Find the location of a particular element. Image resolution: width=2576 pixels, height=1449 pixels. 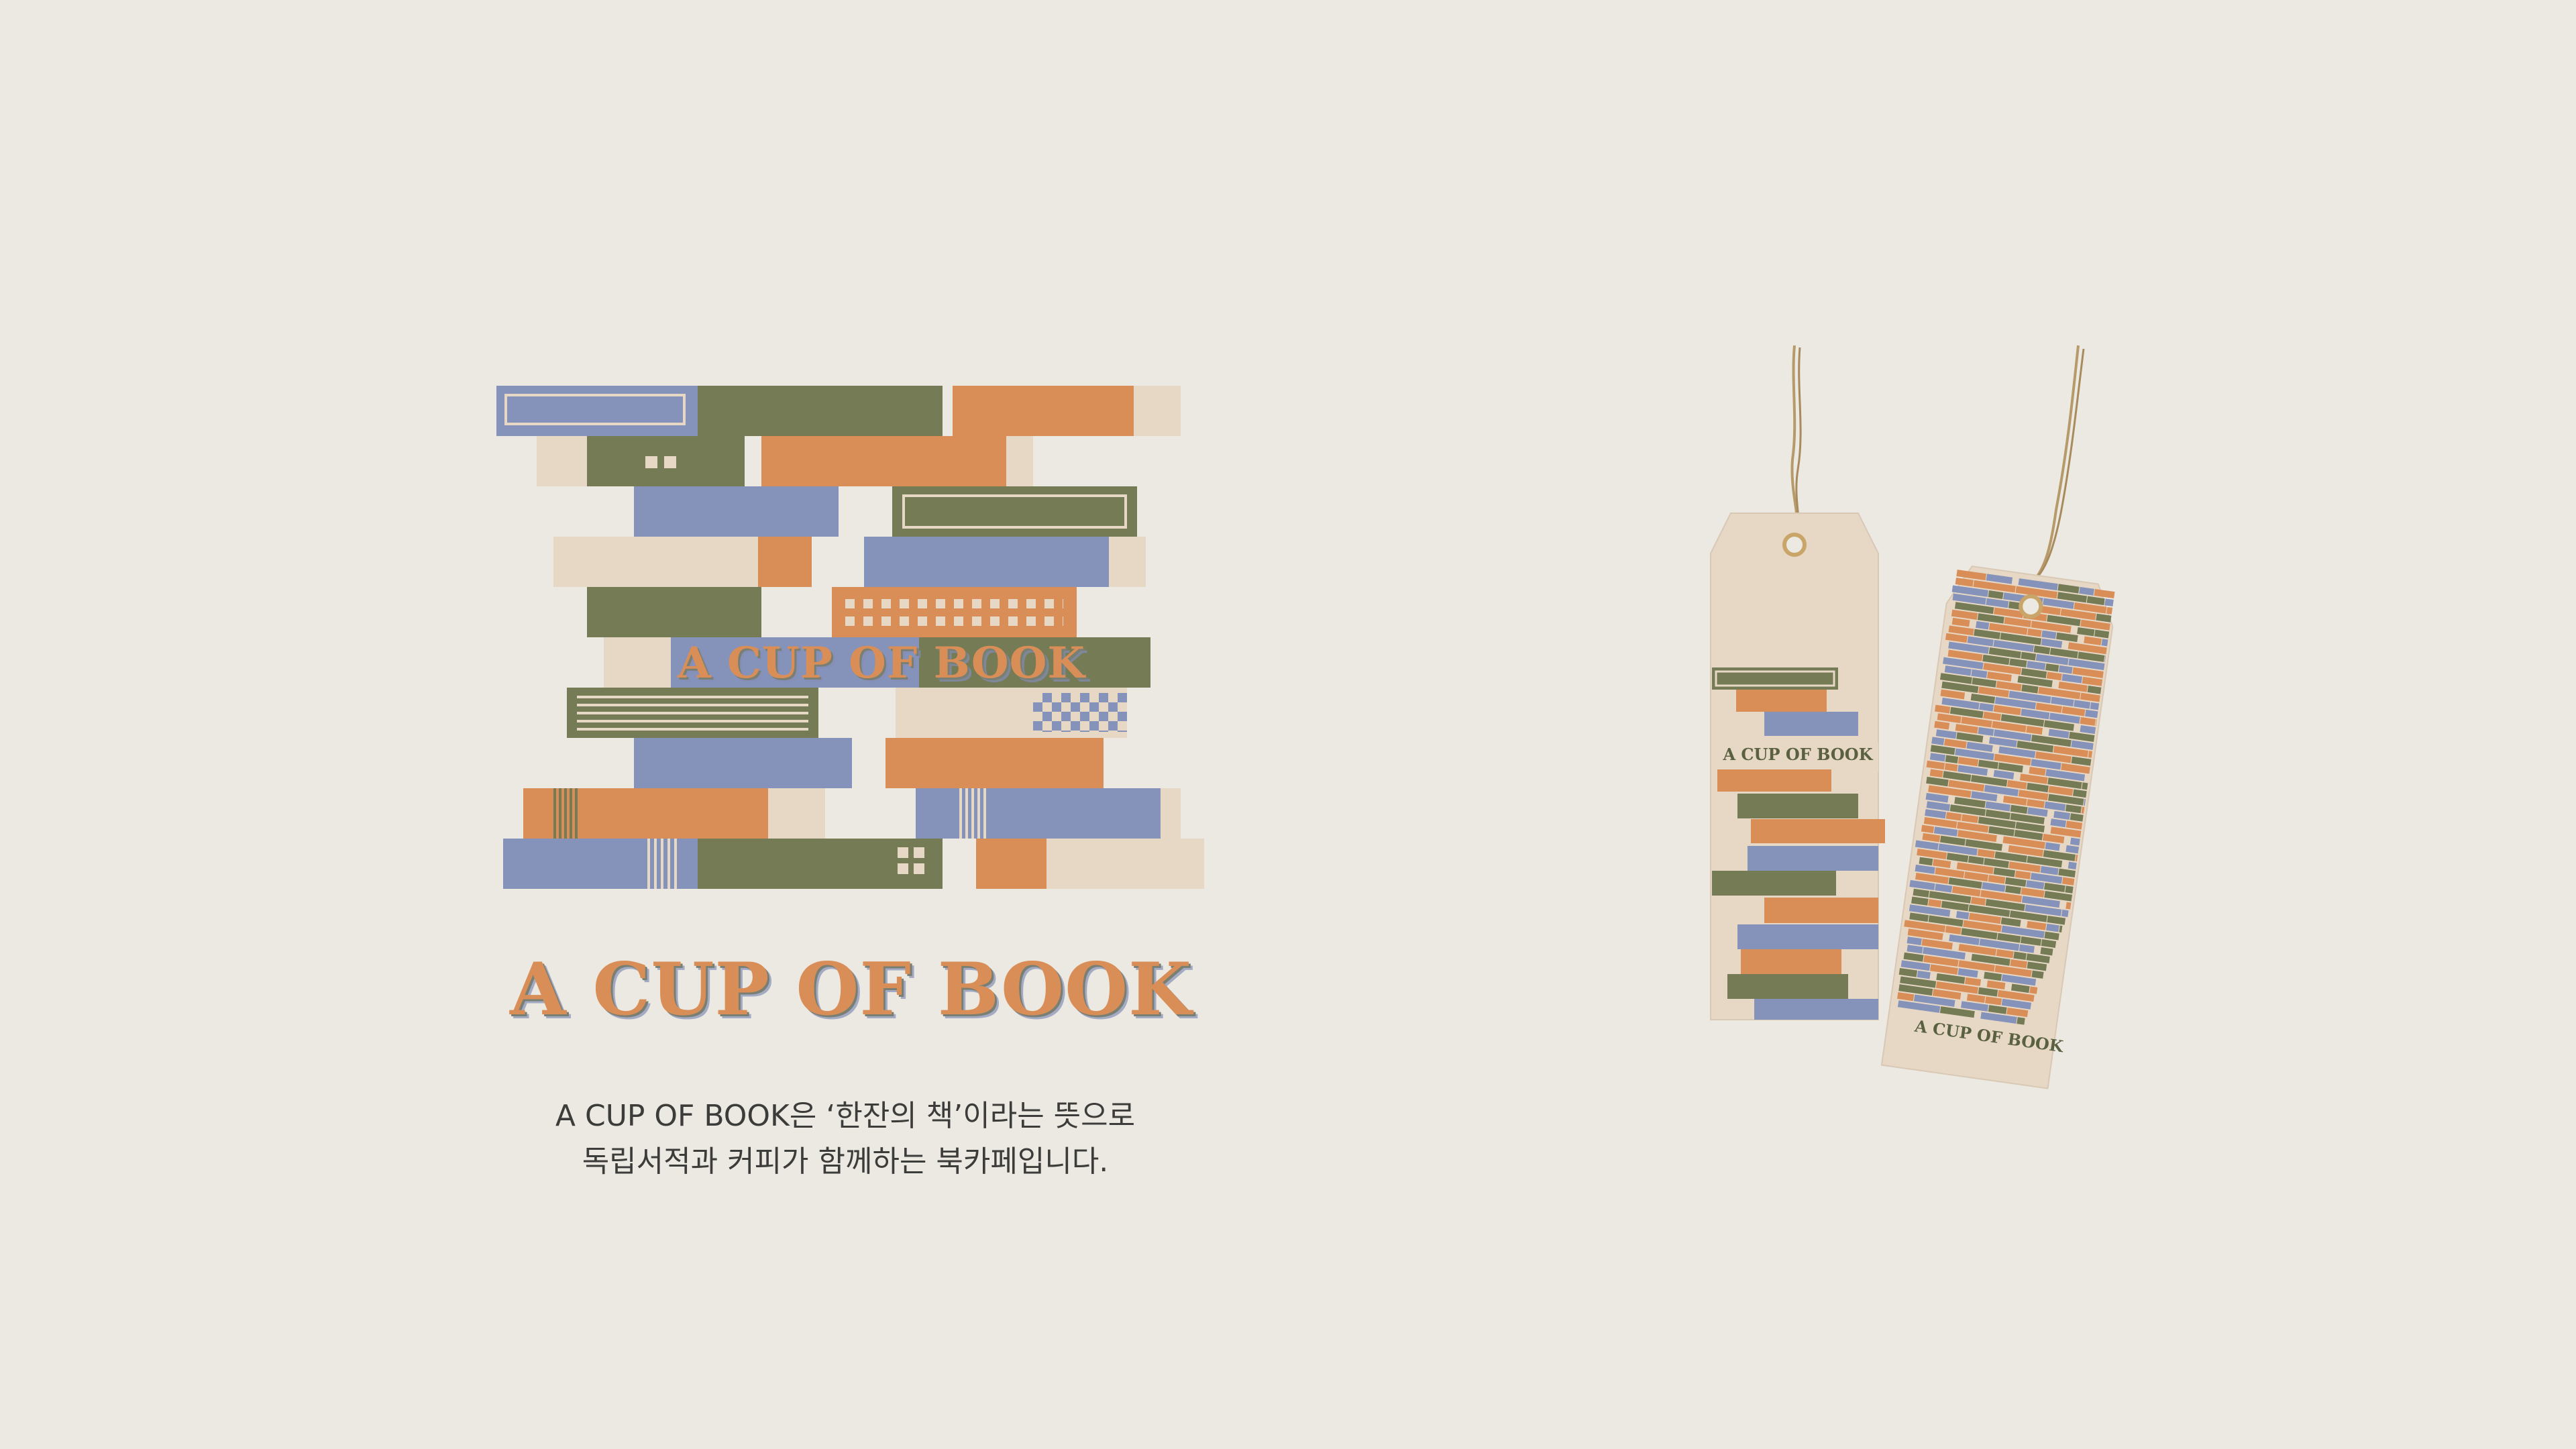

intro-line-2: 독립서적과 커피가 함께하는 북카페입니다. is located at coordinates (845, 1161).